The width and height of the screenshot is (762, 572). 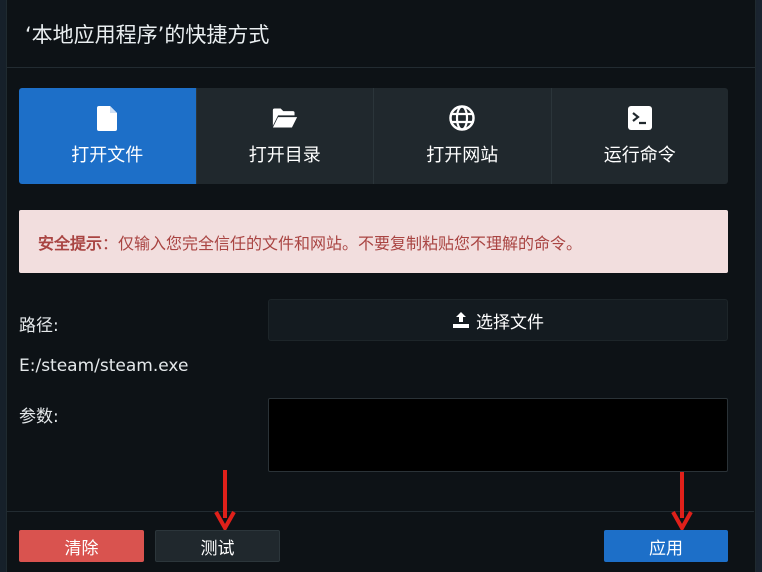 What do you see at coordinates (639, 155) in the screenshot?
I see `tab-label: 运行命令` at bounding box center [639, 155].